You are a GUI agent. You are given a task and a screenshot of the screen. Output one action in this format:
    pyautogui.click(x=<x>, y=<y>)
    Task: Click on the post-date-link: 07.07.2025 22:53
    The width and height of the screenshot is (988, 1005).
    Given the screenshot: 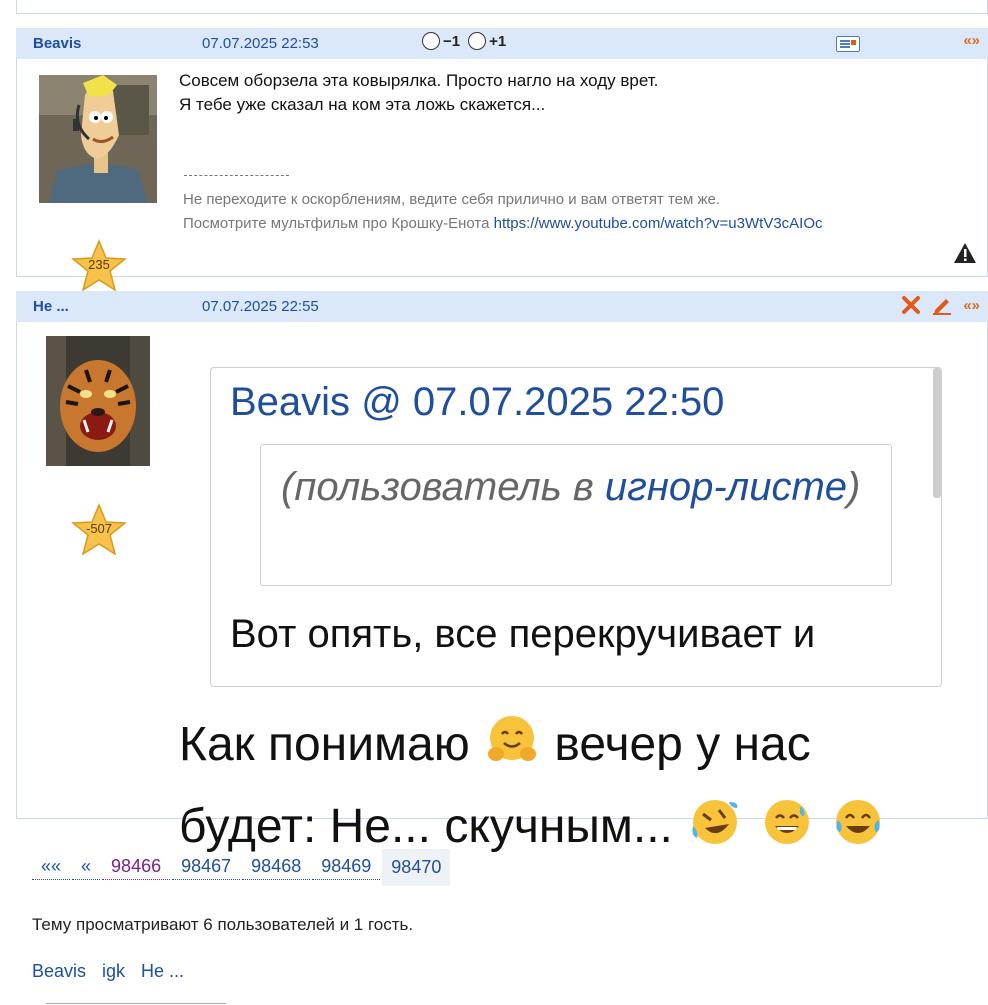 What is the action you would take?
    pyautogui.click(x=260, y=43)
    